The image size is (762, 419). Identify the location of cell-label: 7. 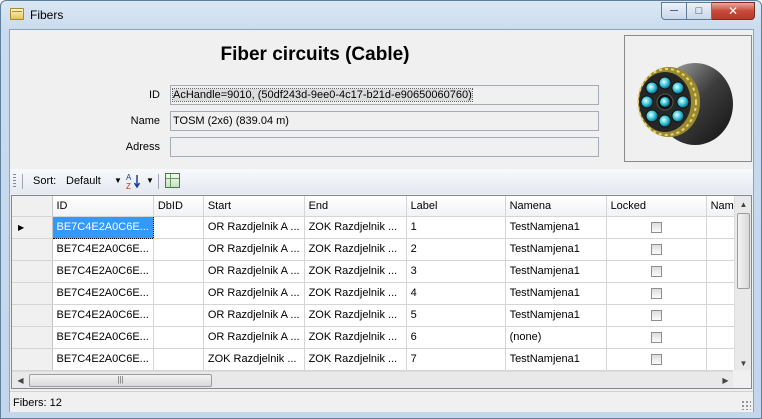
(456, 359).